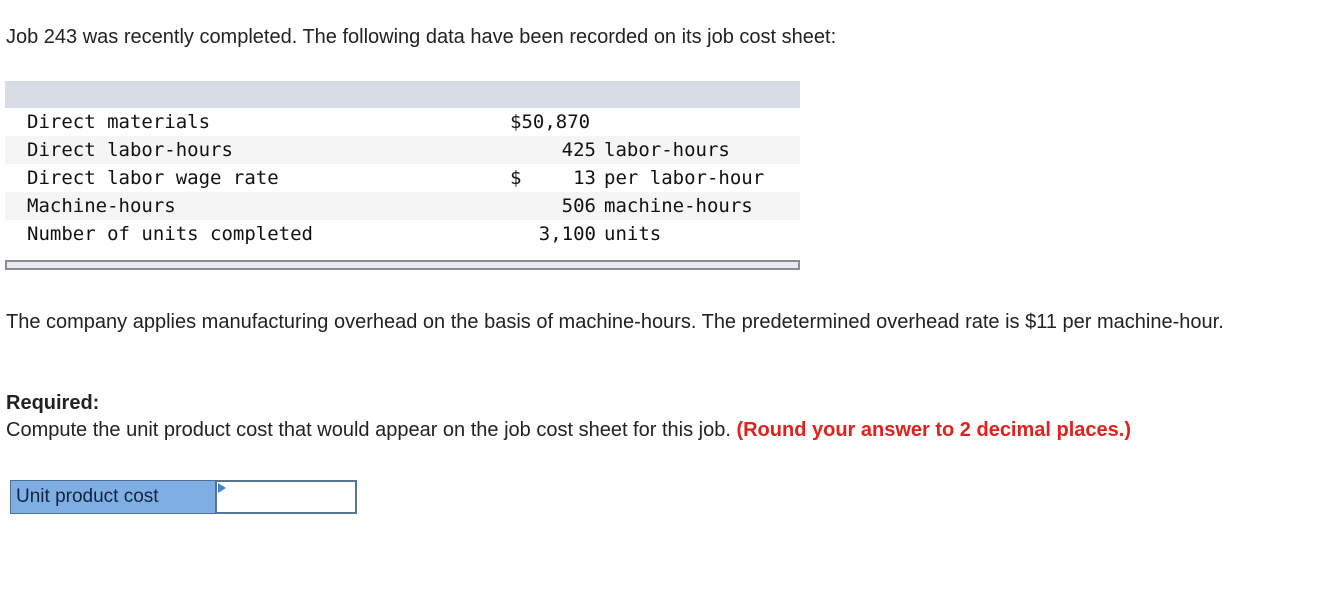 This screenshot has height=598, width=1329. What do you see at coordinates (222, 488) in the screenshot?
I see `input-corner-marker-icon` at bounding box center [222, 488].